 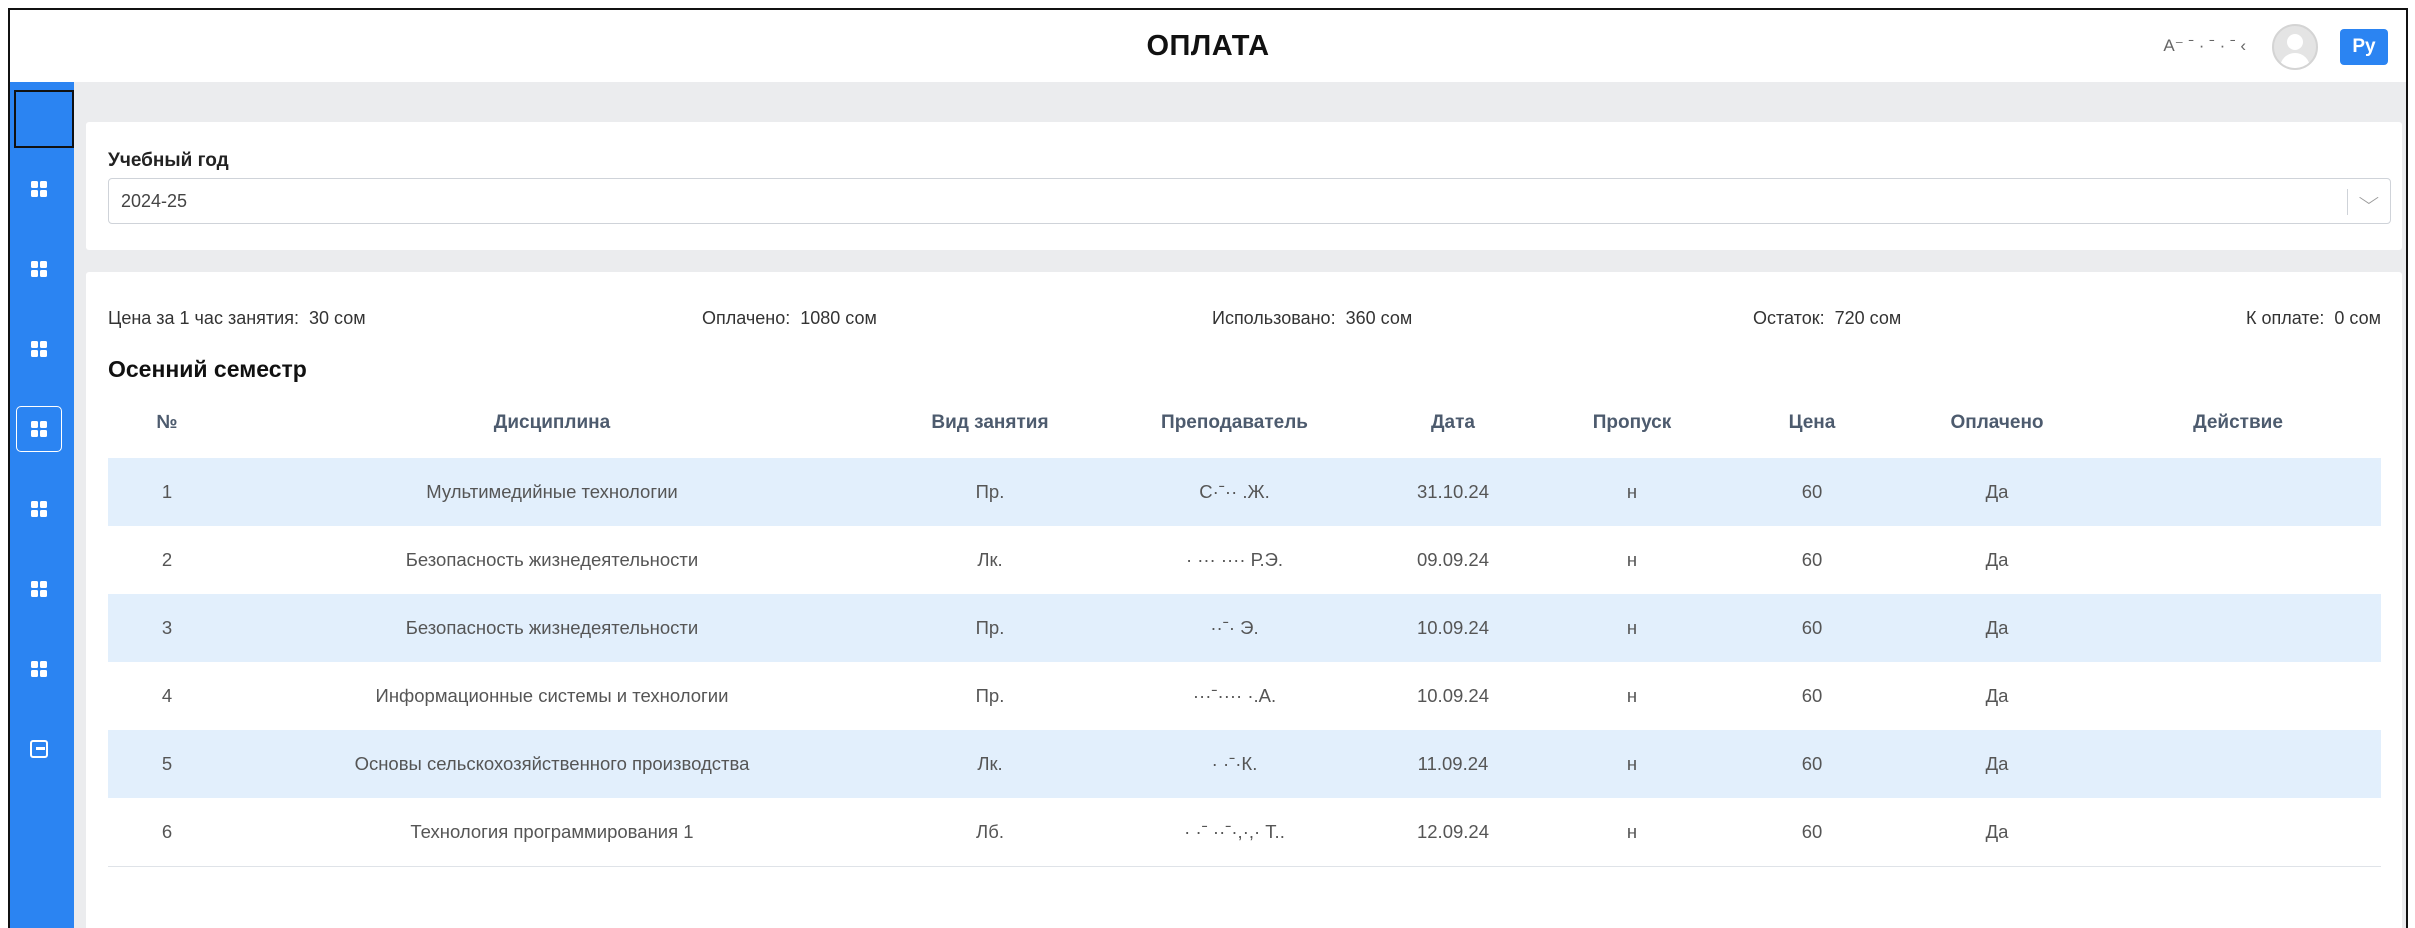 What do you see at coordinates (1453, 422) in the screenshot?
I see `col-header-date: Дата` at bounding box center [1453, 422].